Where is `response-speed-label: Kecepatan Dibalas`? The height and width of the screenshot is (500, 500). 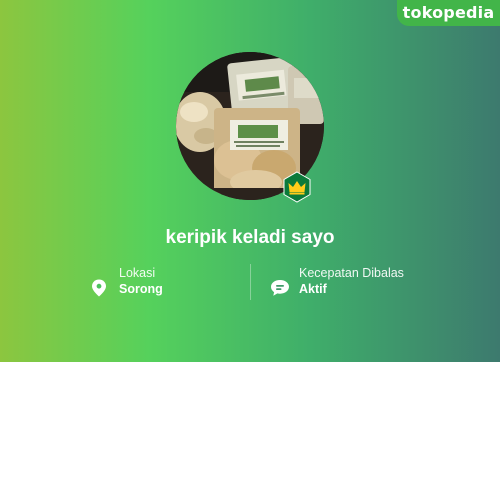 response-speed-label: Kecepatan Dibalas is located at coordinates (351, 273).